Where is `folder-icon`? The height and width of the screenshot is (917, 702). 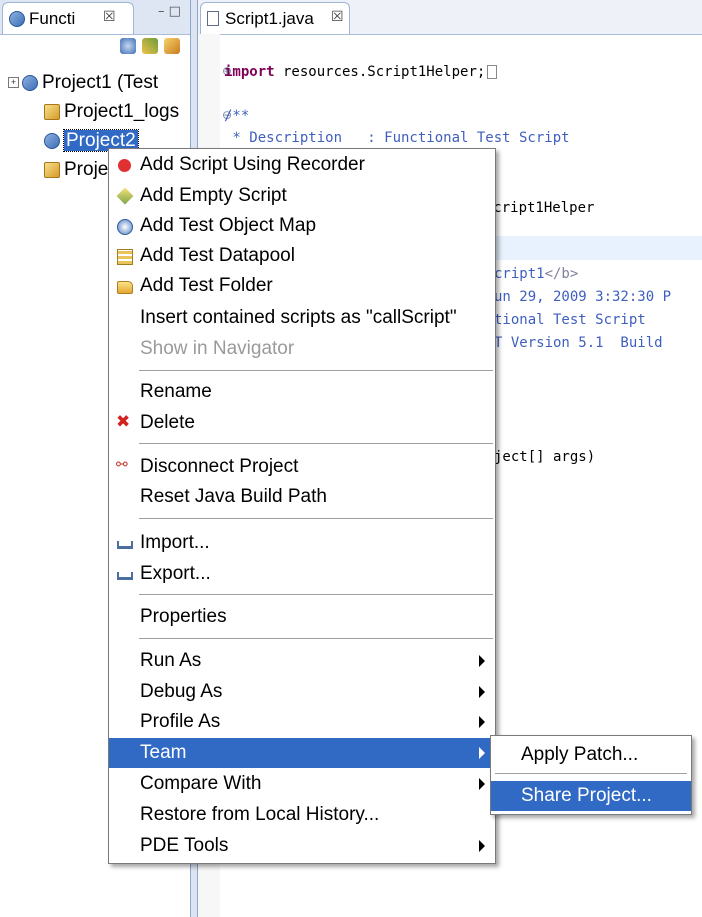
folder-icon is located at coordinates (125, 287).